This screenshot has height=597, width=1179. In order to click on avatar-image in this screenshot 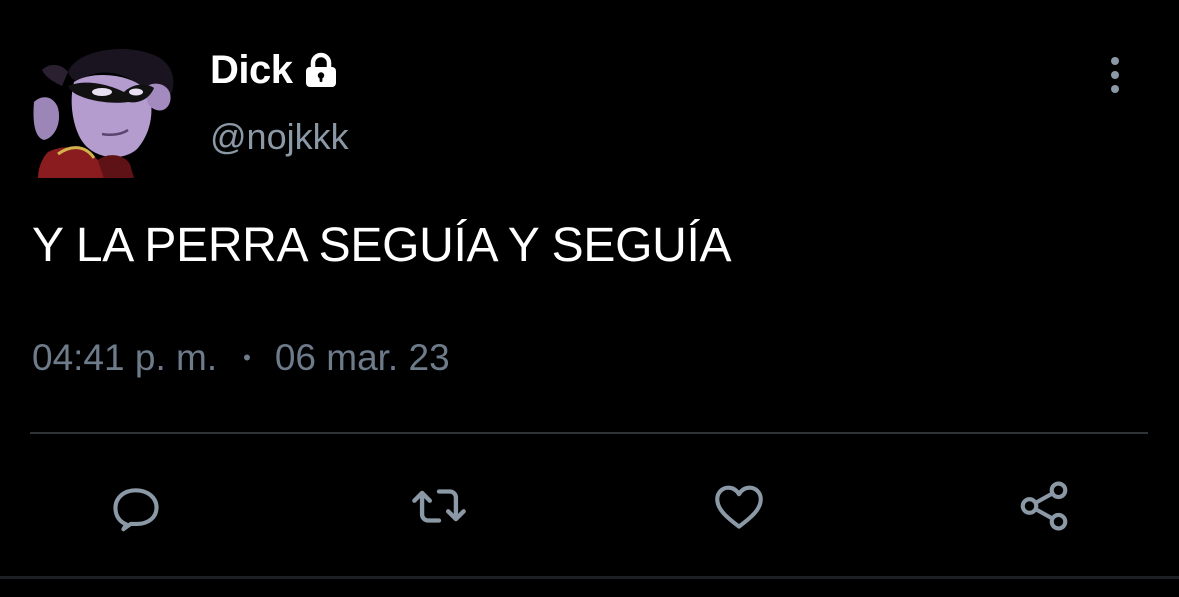, I will do `click(104, 110)`.